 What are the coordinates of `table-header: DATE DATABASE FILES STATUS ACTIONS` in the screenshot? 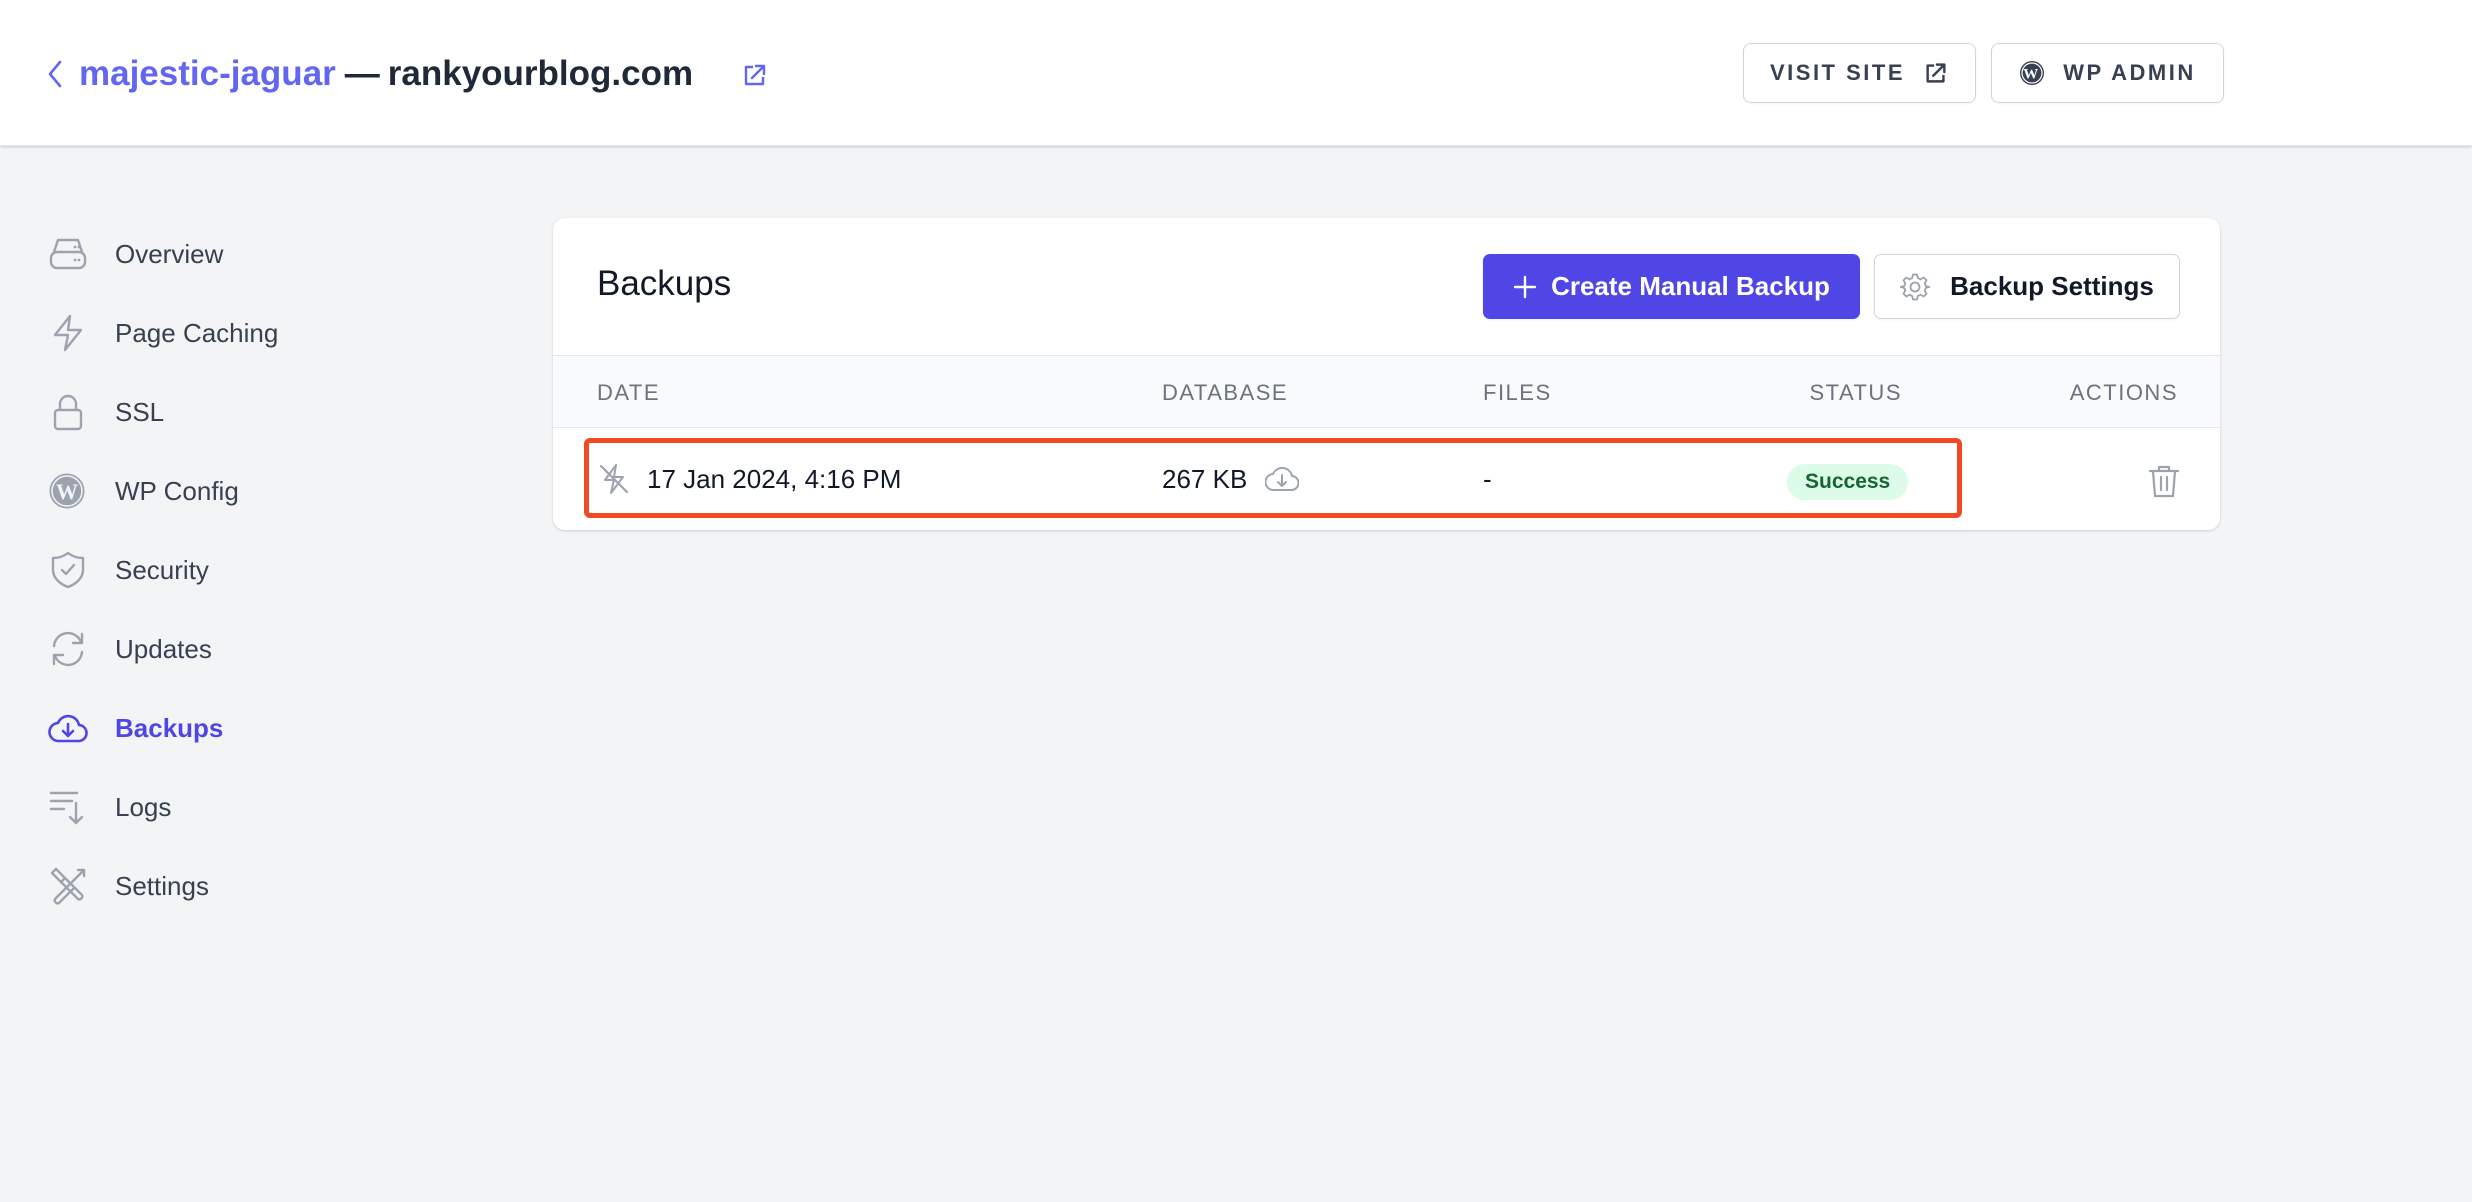 It's located at (1386, 391).